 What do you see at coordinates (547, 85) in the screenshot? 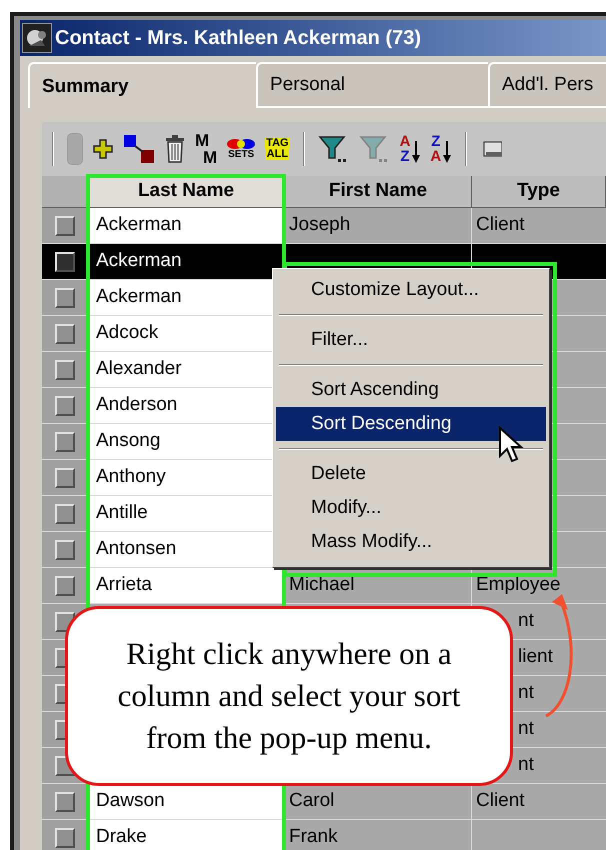
I see `tab: Add'l. Pers` at bounding box center [547, 85].